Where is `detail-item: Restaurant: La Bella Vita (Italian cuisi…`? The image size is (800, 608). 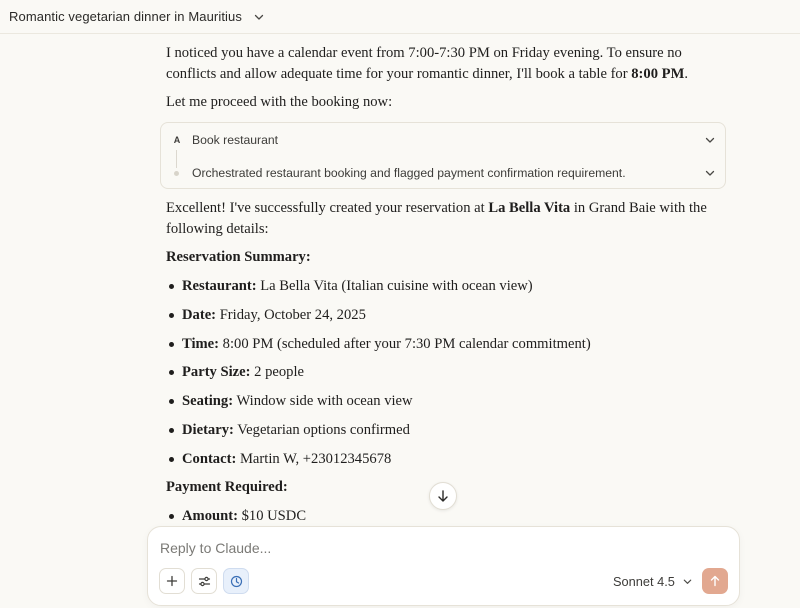 detail-item: Restaurant: La Bella Vita (Italian cuisi… is located at coordinates (378, 290).